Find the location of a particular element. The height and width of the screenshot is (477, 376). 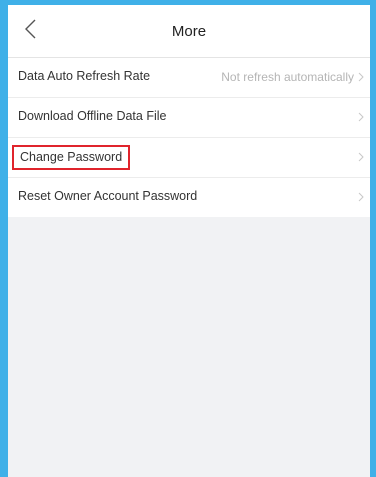

setting-row-reset-owner-account-password: Reset Owner Account Password is located at coordinates (189, 197).